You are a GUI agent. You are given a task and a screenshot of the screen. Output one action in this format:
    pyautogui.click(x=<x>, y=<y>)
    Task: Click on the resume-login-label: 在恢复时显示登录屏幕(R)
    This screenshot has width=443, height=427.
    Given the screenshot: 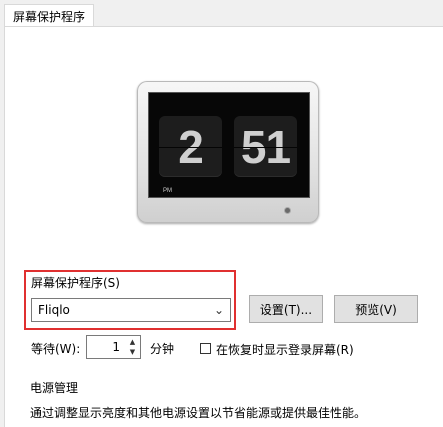 What is the action you would take?
    pyautogui.click(x=285, y=349)
    